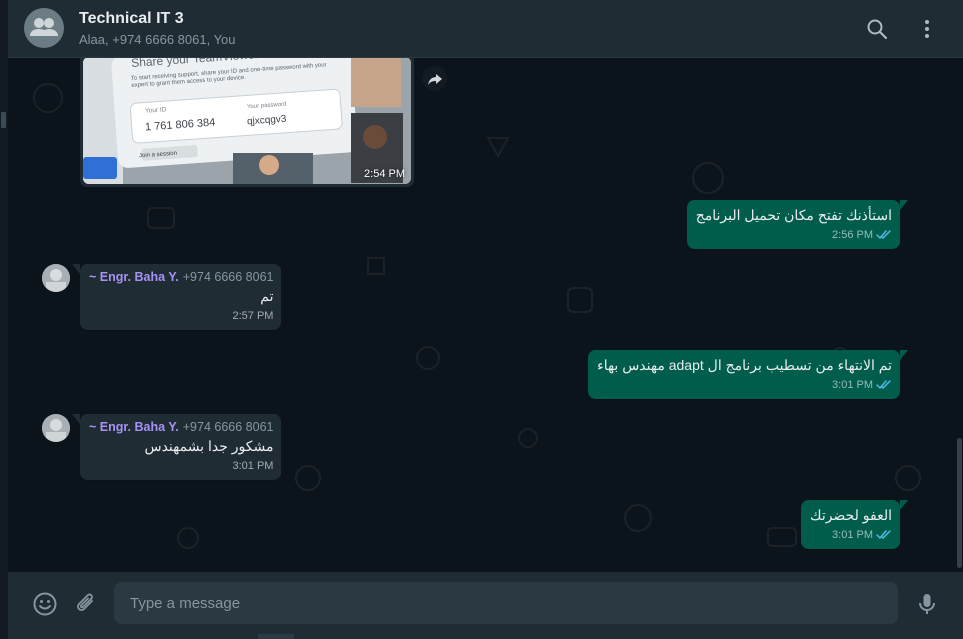 This screenshot has height=639, width=963. Describe the element at coordinates (851, 515) in the screenshot. I see `message-text: العفو لحضرتك` at that location.